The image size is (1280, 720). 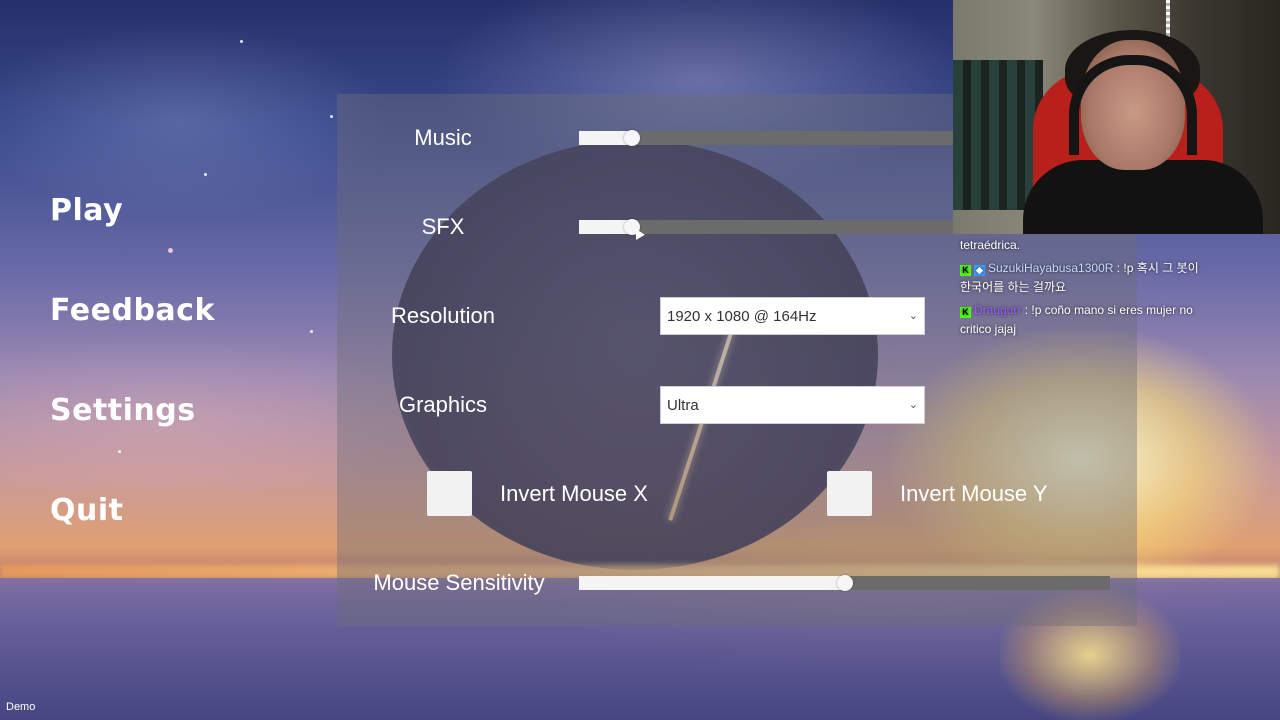 I want to click on chat-username: SuzukiHayabusa1300R, so click(x=1051, y=268).